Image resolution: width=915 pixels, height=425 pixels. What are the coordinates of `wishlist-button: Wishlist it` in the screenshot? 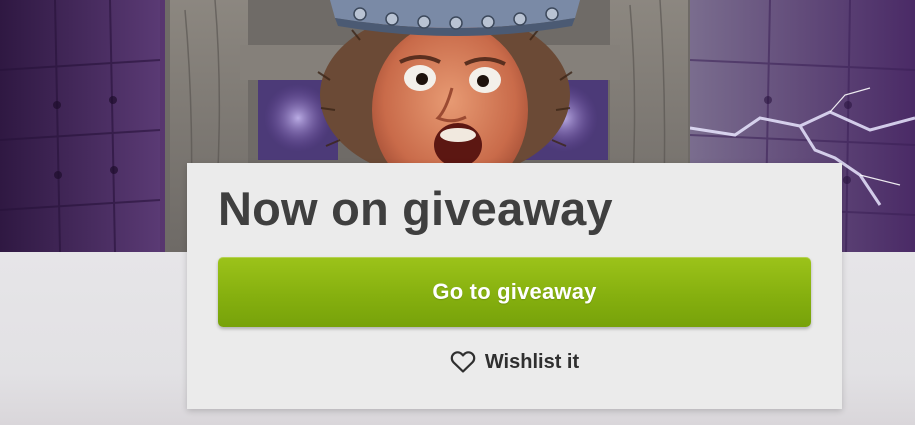 It's located at (514, 362).